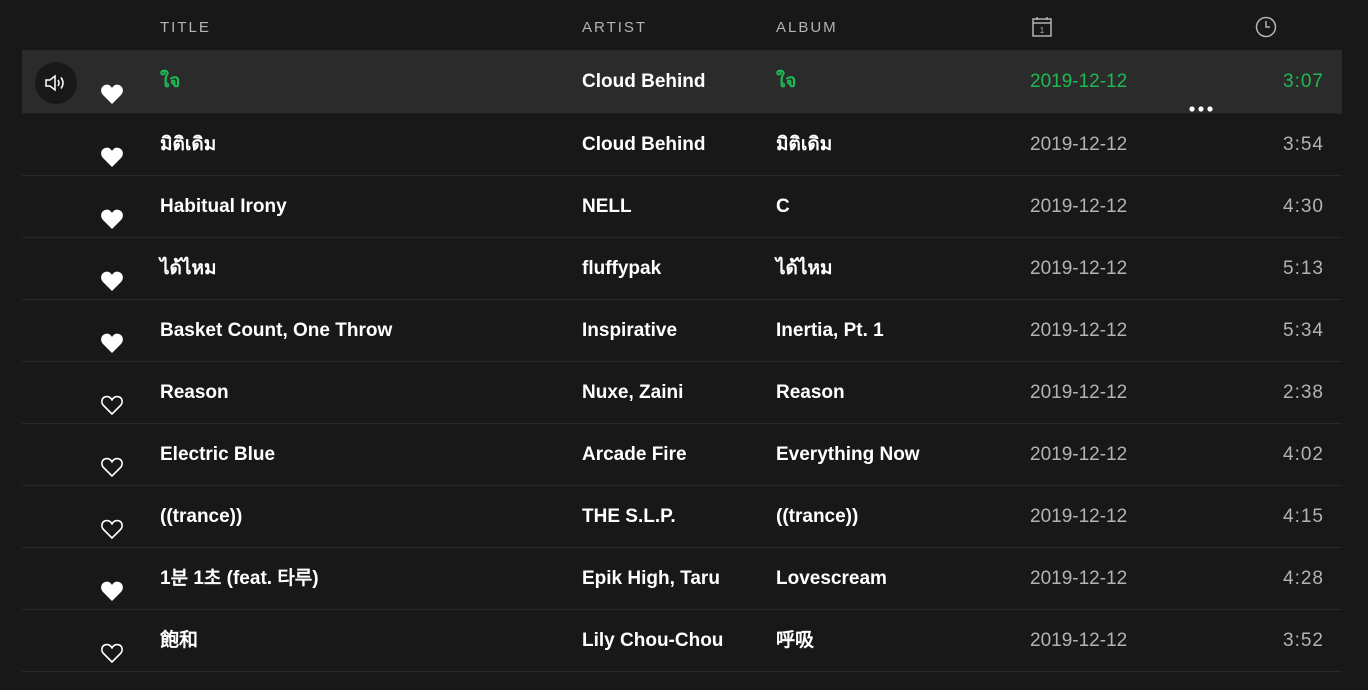  What do you see at coordinates (1303, 454) in the screenshot?
I see `track-duration: 4:02` at bounding box center [1303, 454].